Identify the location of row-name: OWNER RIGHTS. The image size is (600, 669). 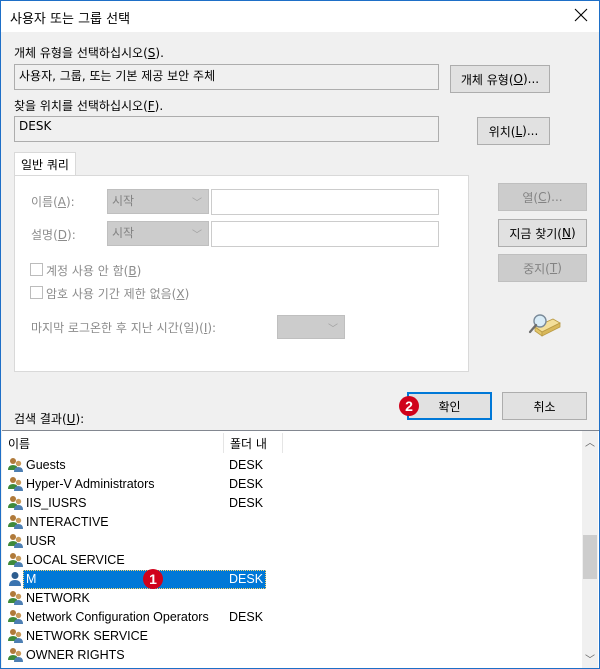
(75, 655).